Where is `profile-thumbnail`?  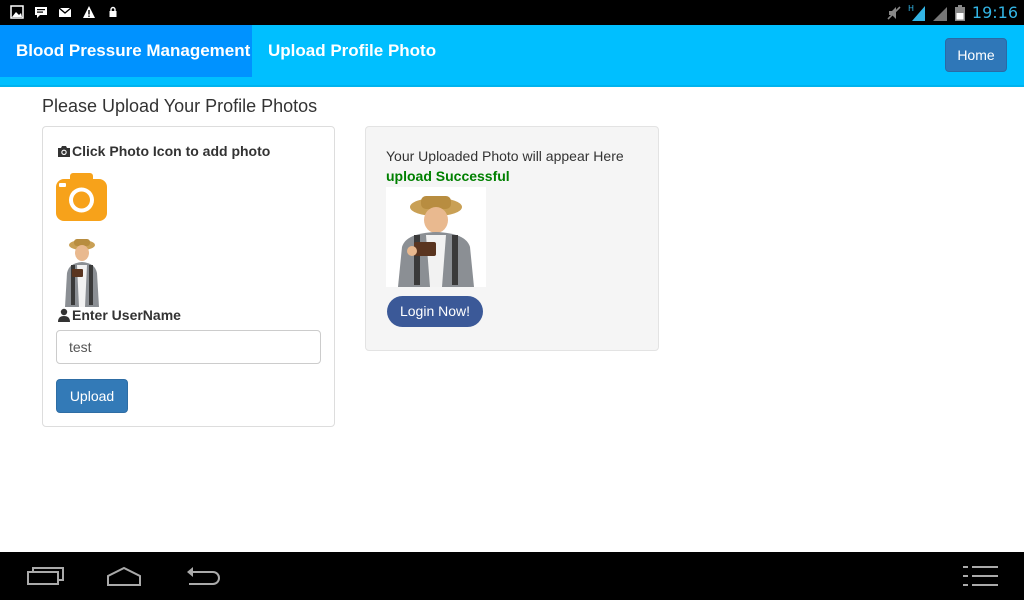
profile-thumbnail is located at coordinates (82, 271).